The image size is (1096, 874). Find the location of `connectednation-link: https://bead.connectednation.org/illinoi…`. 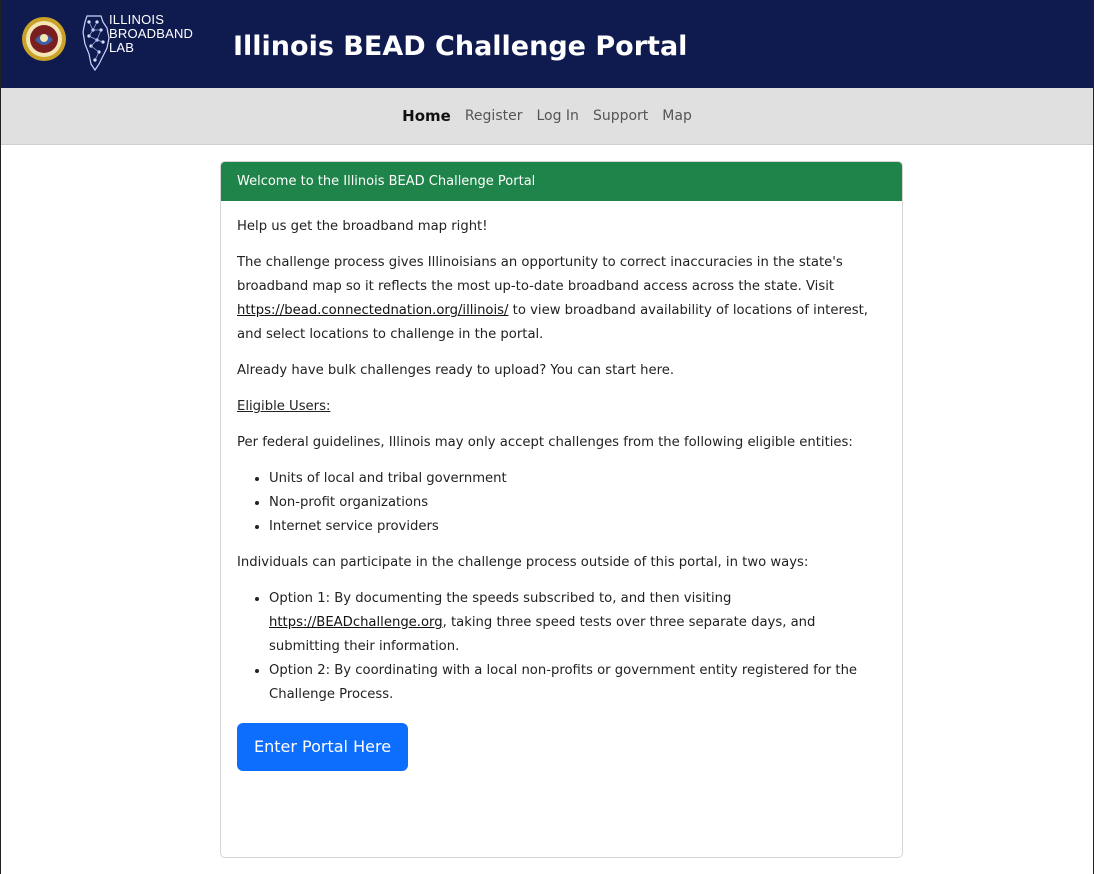

connectednation-link: https://bead.connectednation.org/illinoi… is located at coordinates (372, 310).